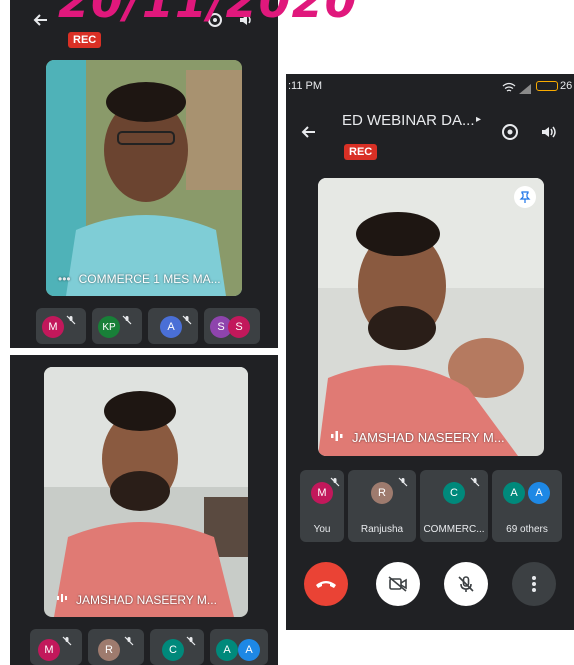 The width and height of the screenshot is (574, 665). I want to click on tile-name: Ranjusha, so click(382, 529).